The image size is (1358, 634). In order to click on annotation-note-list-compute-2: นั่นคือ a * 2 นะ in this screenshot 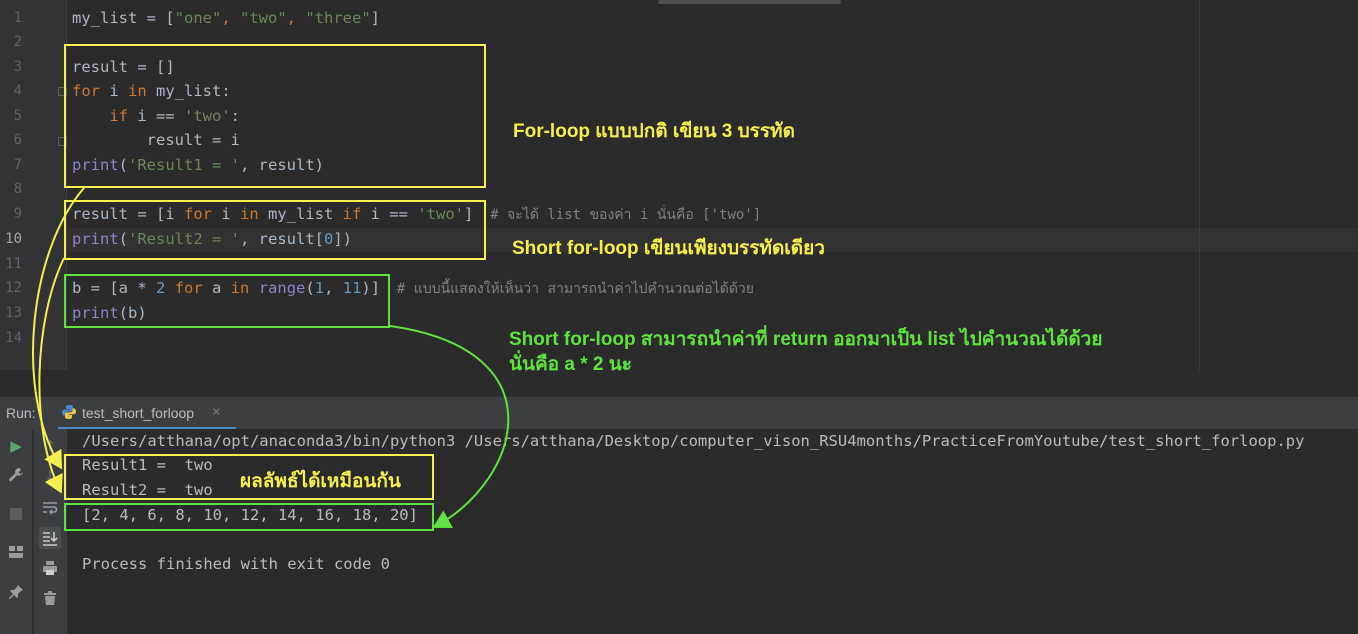, I will do `click(570, 364)`.